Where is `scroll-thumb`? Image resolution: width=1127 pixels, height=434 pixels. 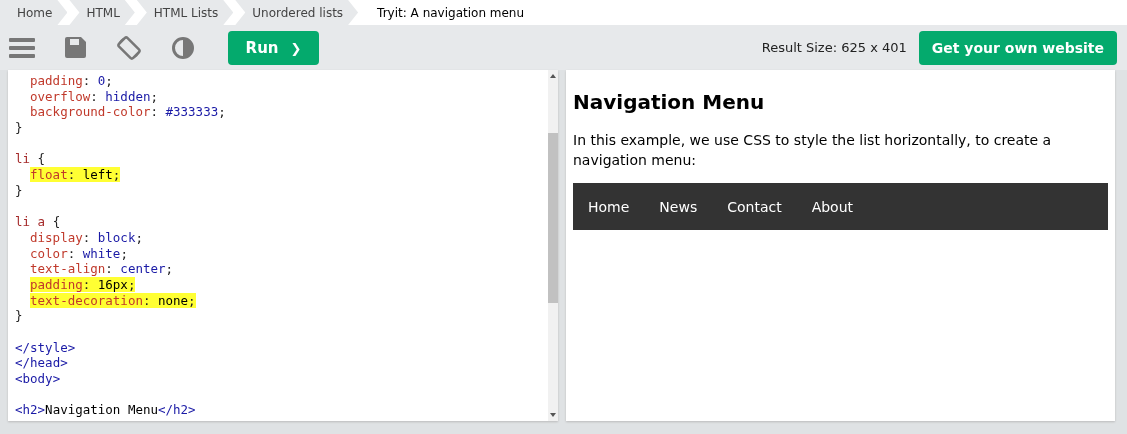
scroll-thumb is located at coordinates (553, 218).